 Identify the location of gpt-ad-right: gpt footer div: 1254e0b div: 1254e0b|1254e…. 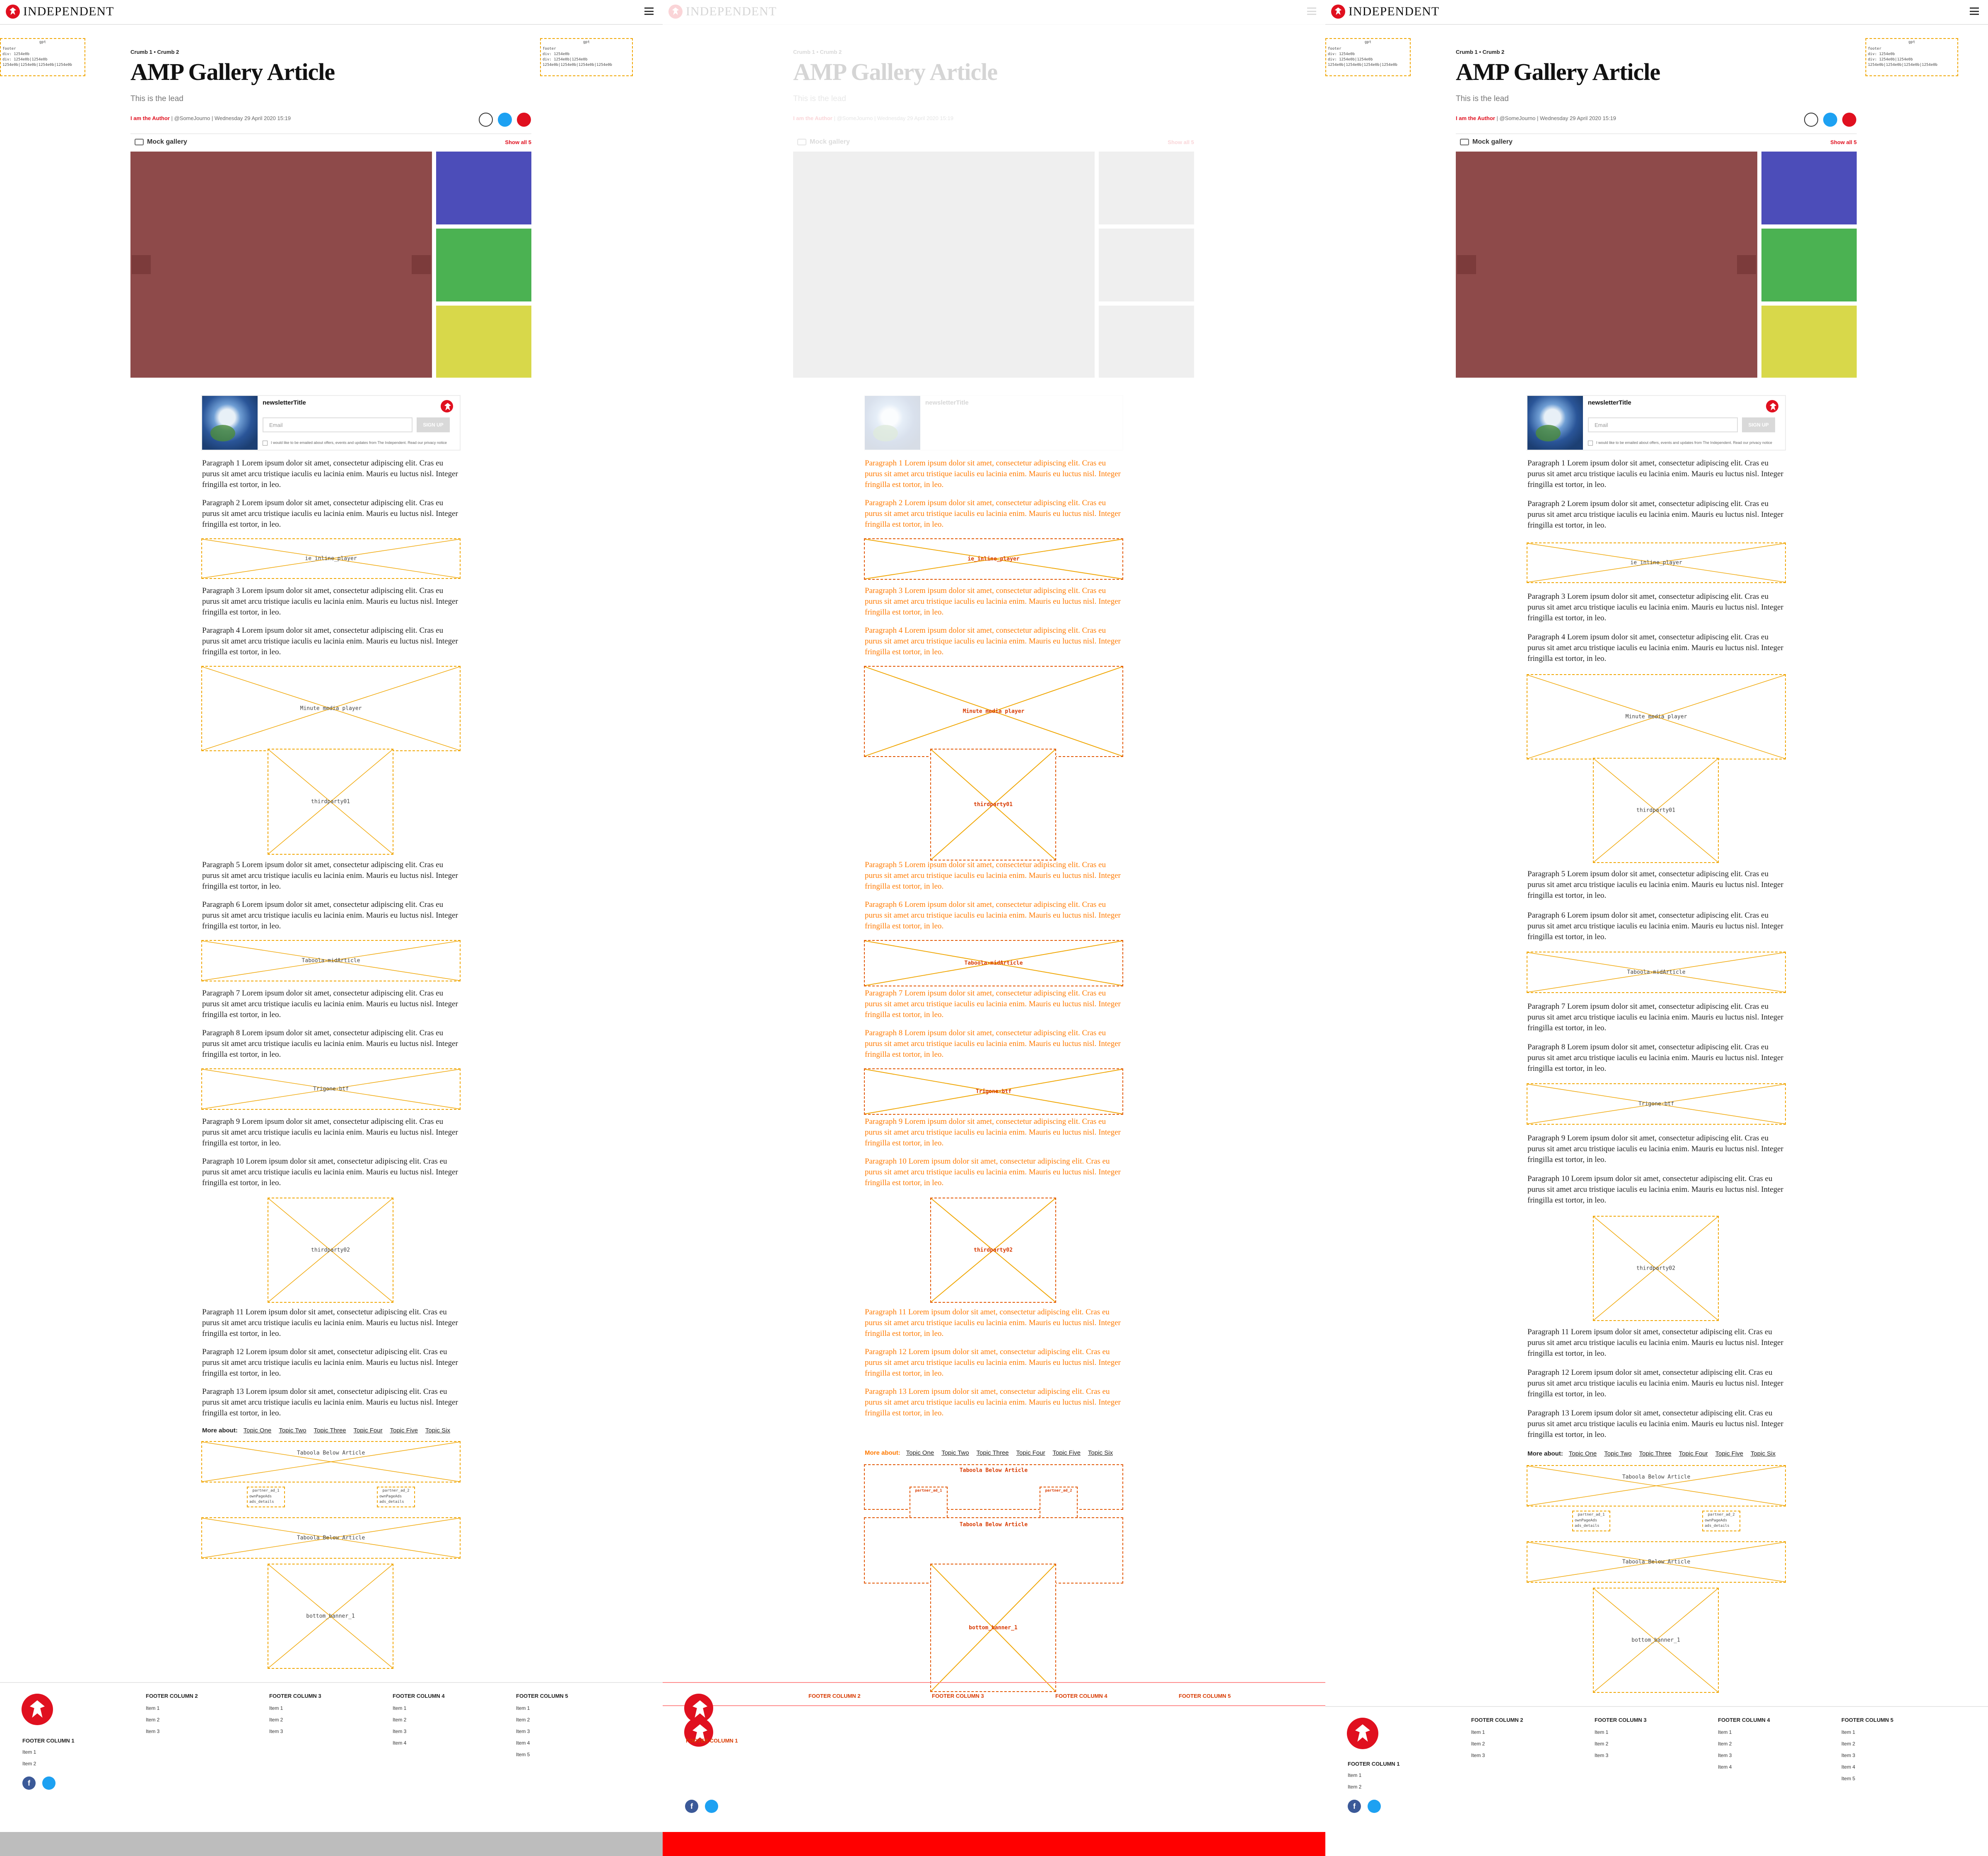
(586, 57).